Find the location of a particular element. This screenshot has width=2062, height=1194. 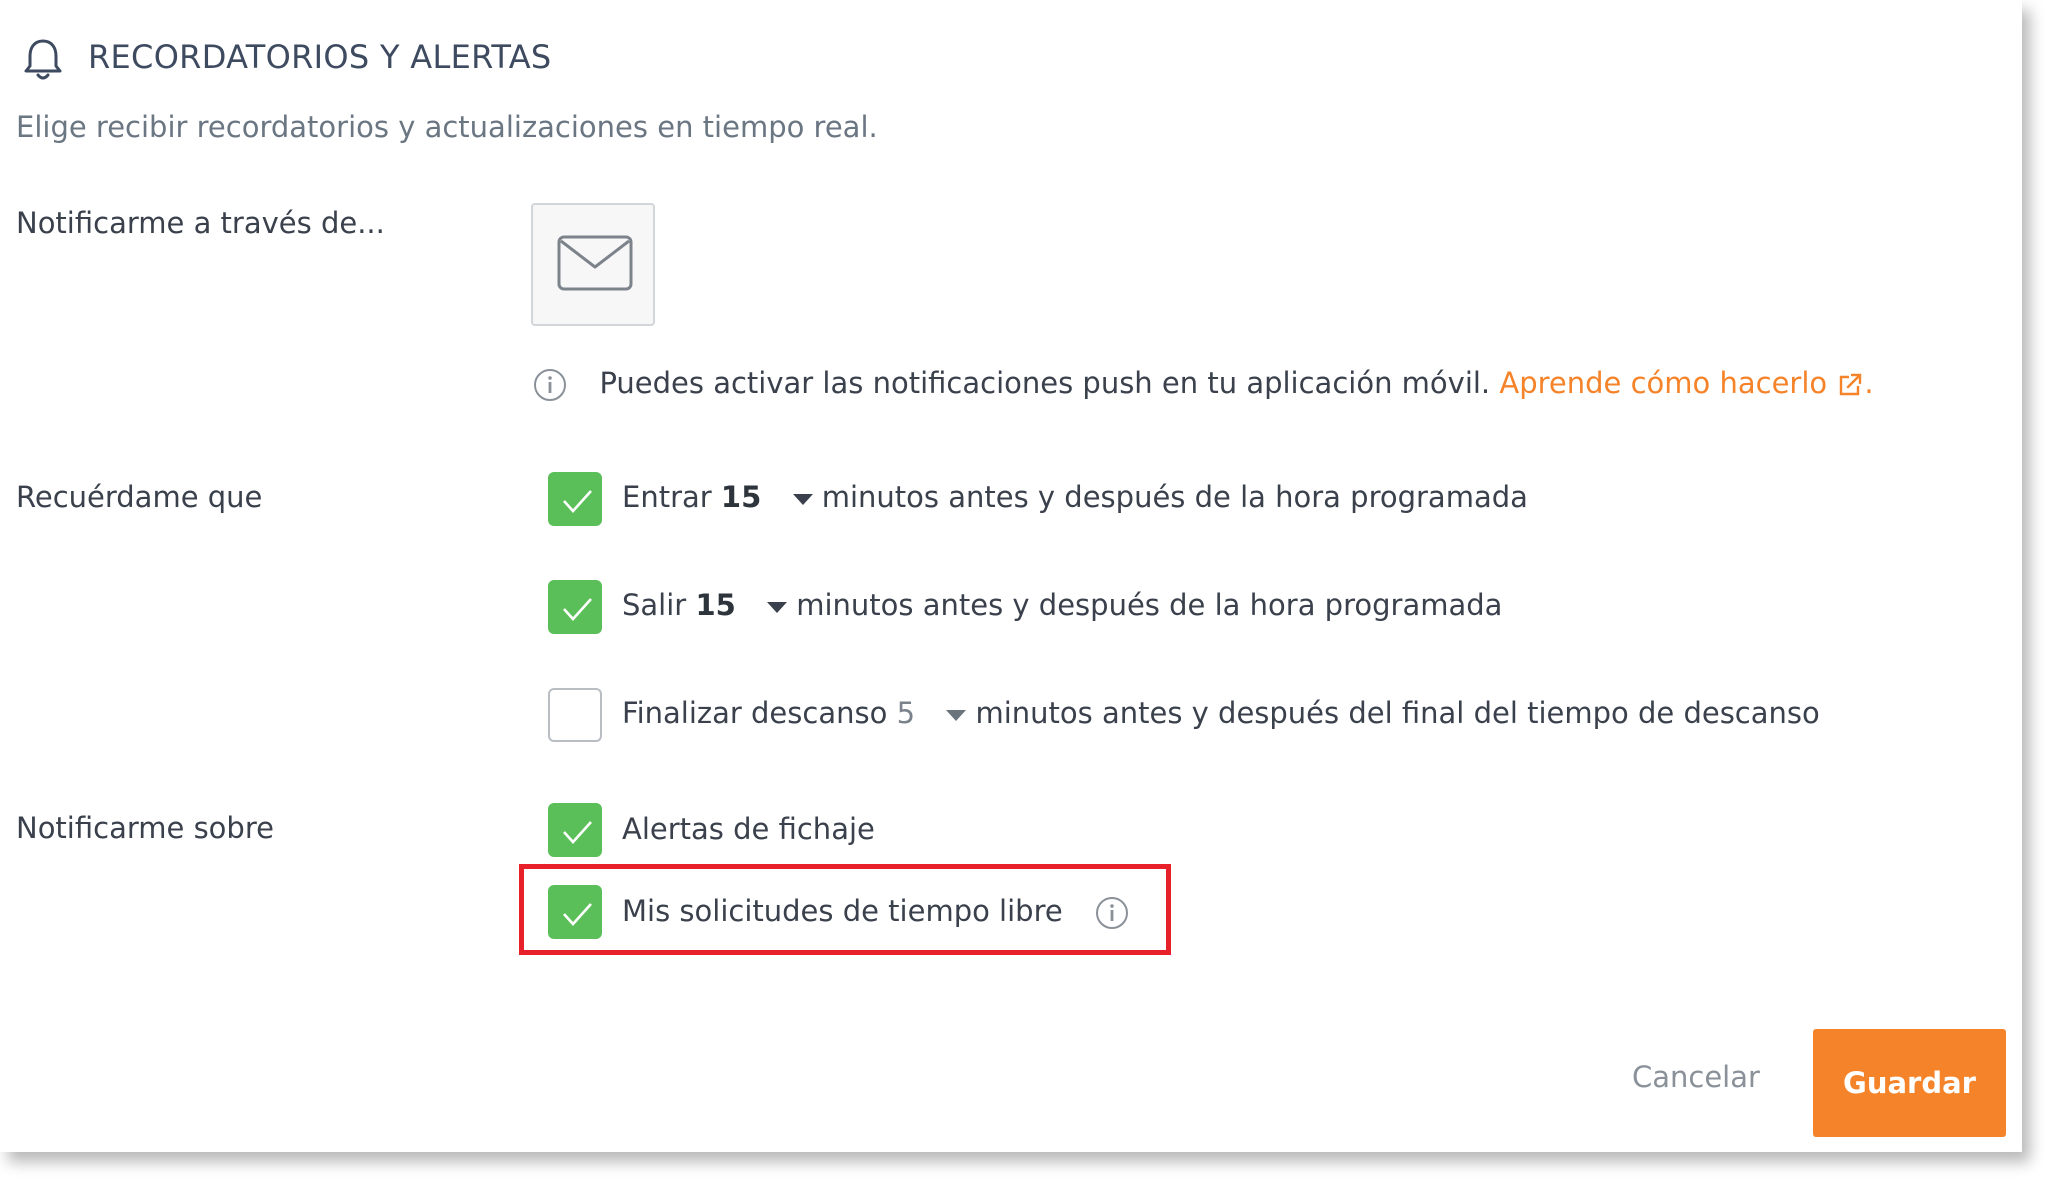

envelope-icon is located at coordinates (595, 263).